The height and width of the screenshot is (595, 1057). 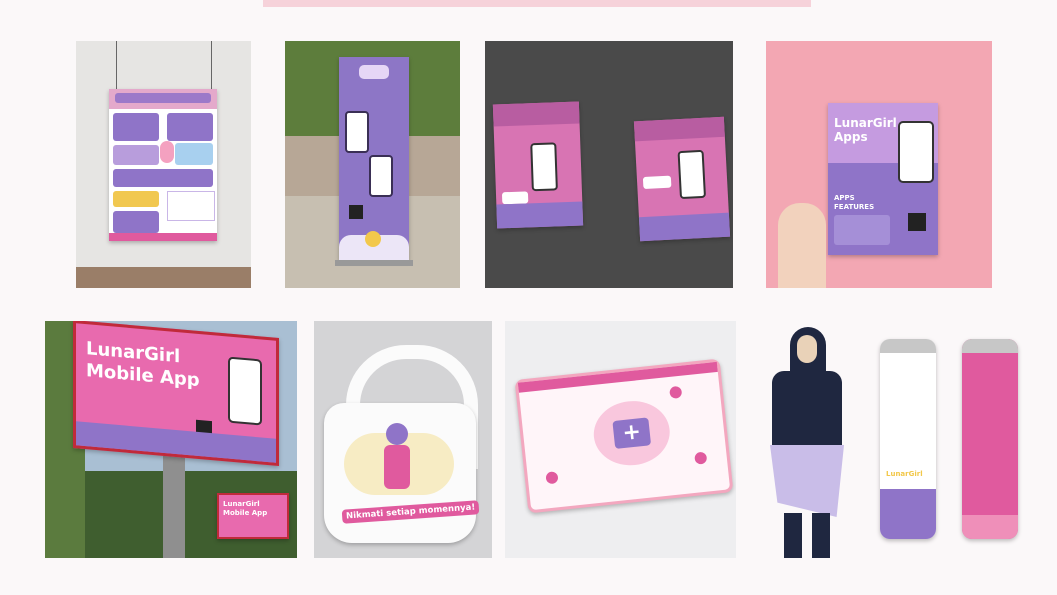 What do you see at coordinates (397, 434) in the screenshot?
I see `girl-illustration` at bounding box center [397, 434].